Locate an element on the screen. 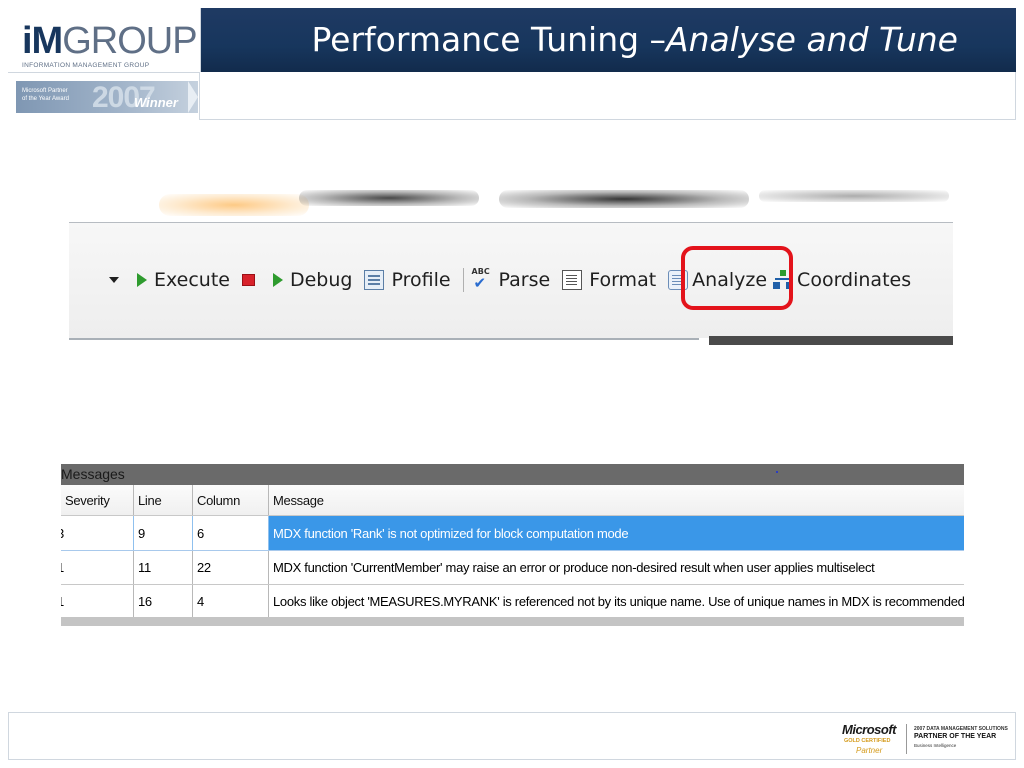 The height and width of the screenshot is (768, 1024). execute-label: Execute is located at coordinates (192, 280).